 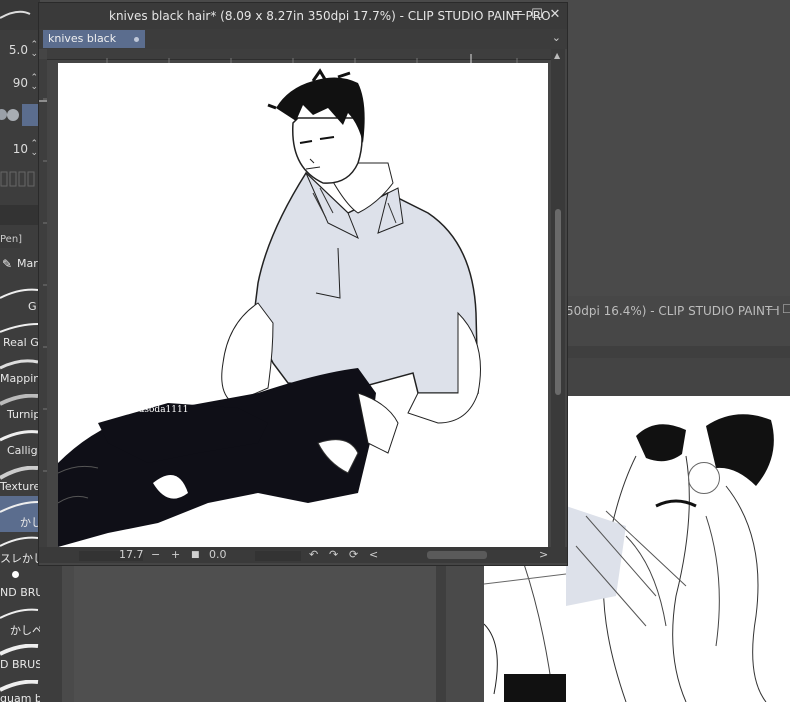 I want to click on stabilization-field: 10 ⌃ ⌄, so click(x=20, y=150).